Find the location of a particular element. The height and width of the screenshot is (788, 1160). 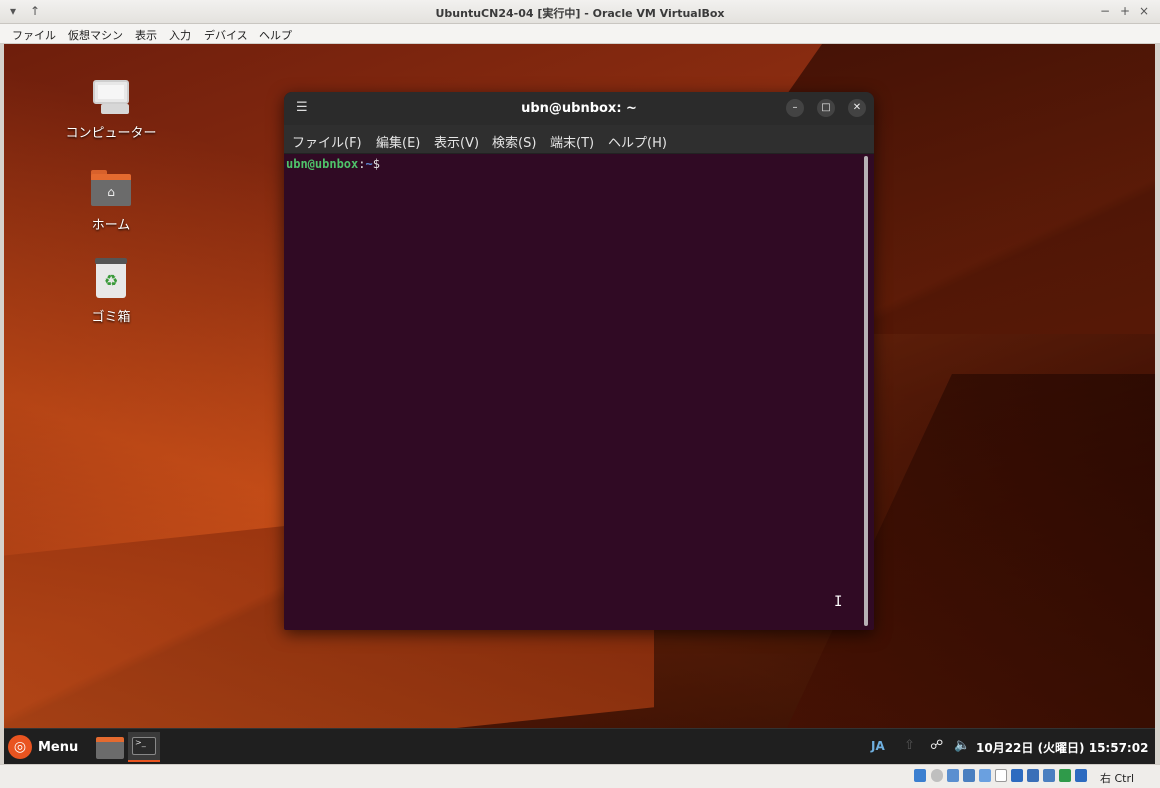

host-maximize-button: + is located at coordinates (1125, 11).